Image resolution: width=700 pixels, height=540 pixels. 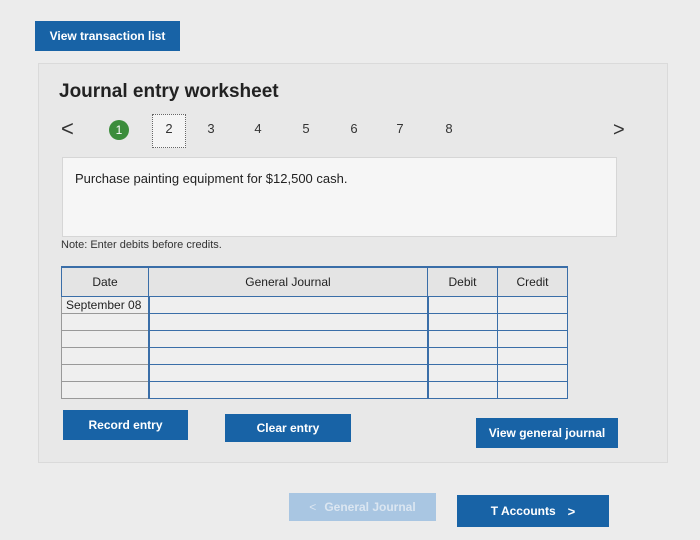 What do you see at coordinates (354, 129) in the screenshot?
I see `step-6: 6` at bounding box center [354, 129].